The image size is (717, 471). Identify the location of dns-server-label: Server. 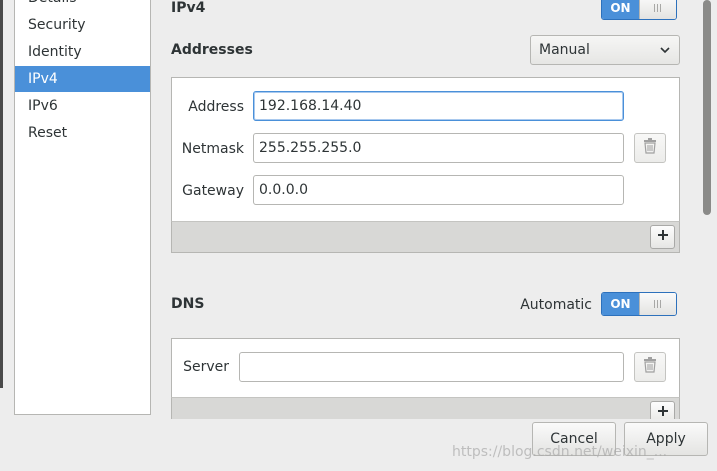
(206, 367).